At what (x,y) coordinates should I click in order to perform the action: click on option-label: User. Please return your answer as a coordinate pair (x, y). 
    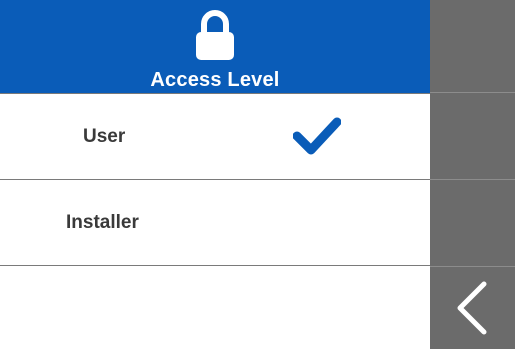
    Looking at the image, I should click on (104, 136).